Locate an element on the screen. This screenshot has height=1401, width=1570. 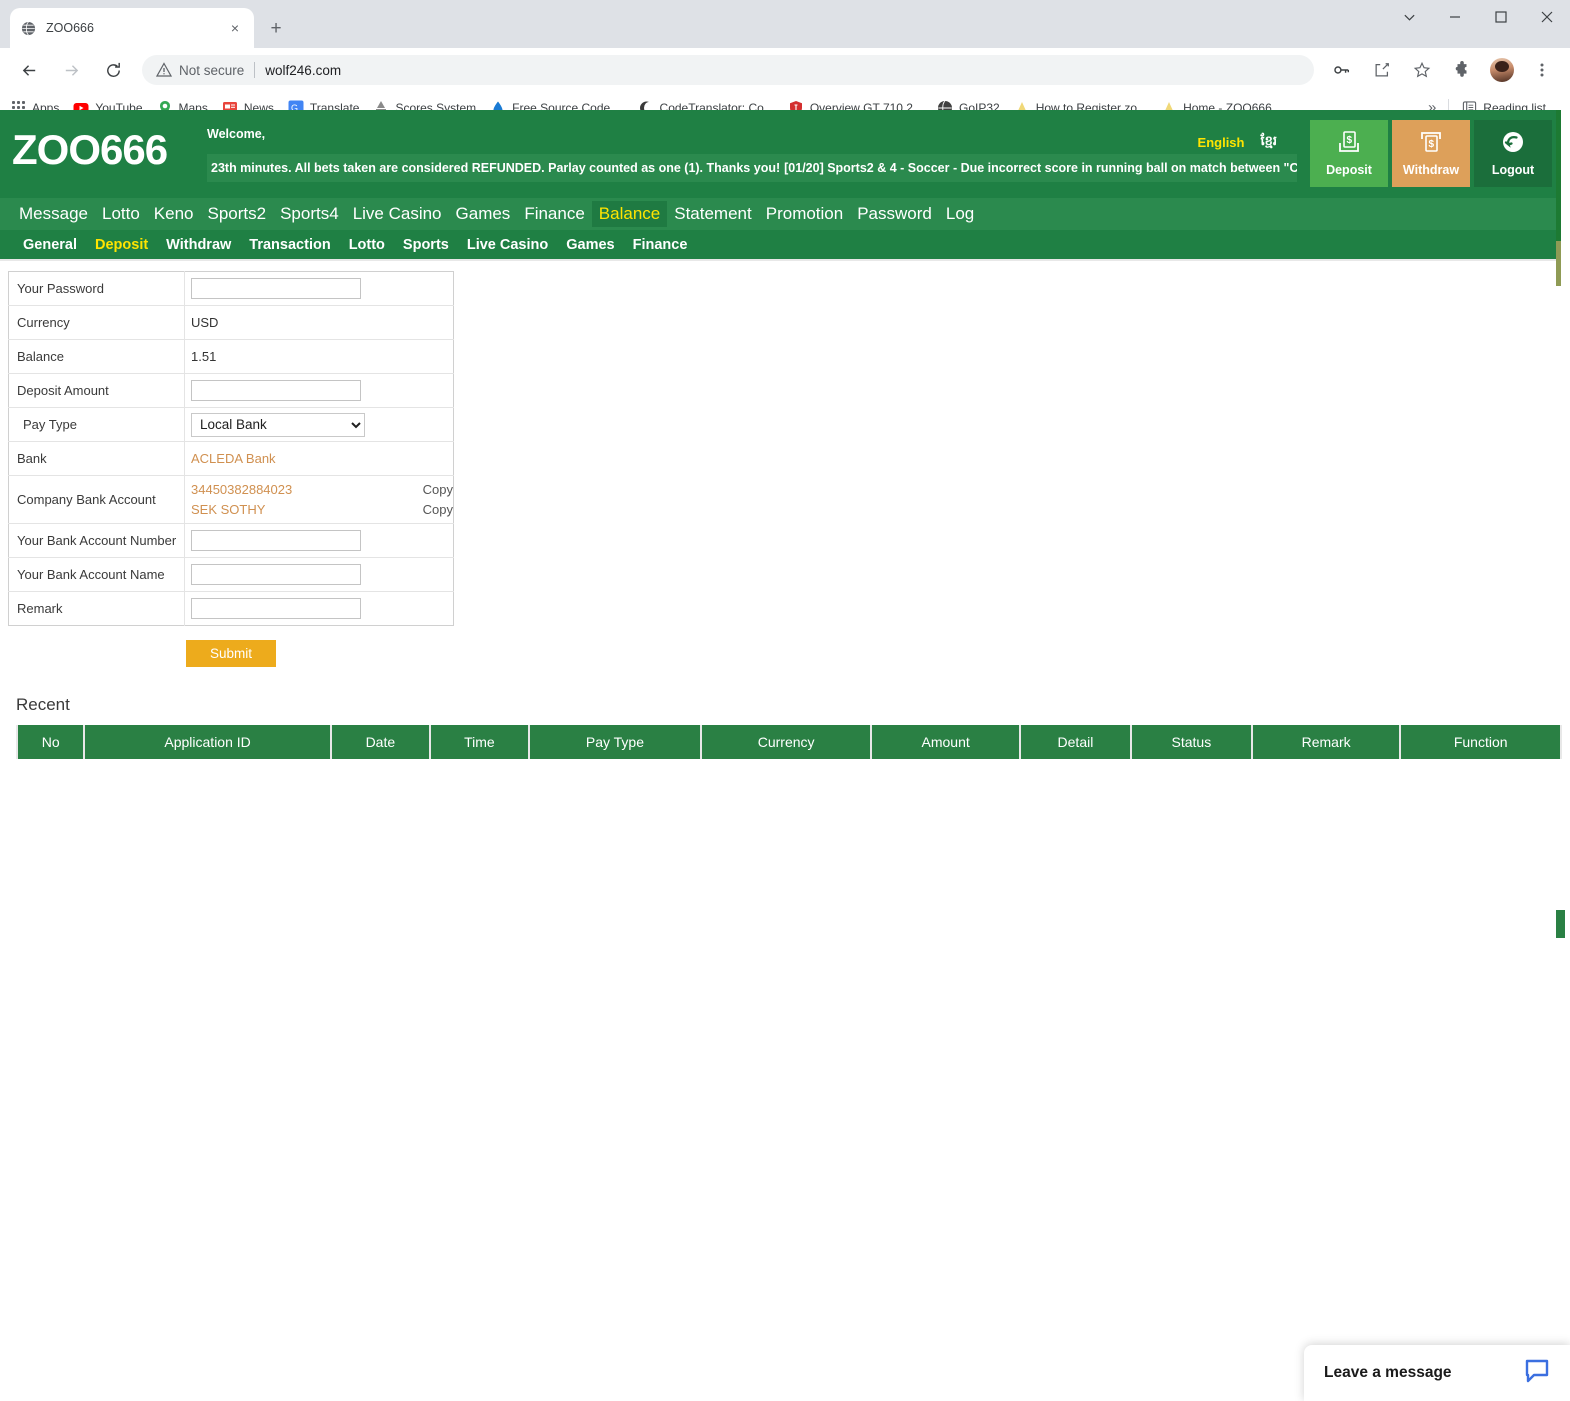
nav-balance: Balance is located at coordinates (629, 214).